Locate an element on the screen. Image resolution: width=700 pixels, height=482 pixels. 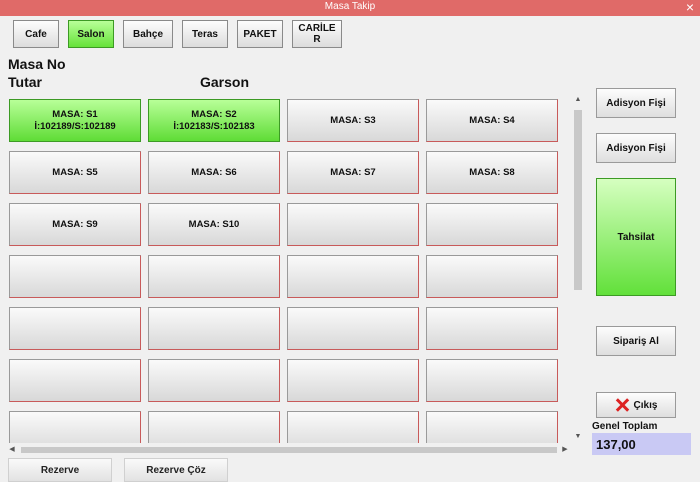
table-button: MASA: S3 is located at coordinates (353, 120).